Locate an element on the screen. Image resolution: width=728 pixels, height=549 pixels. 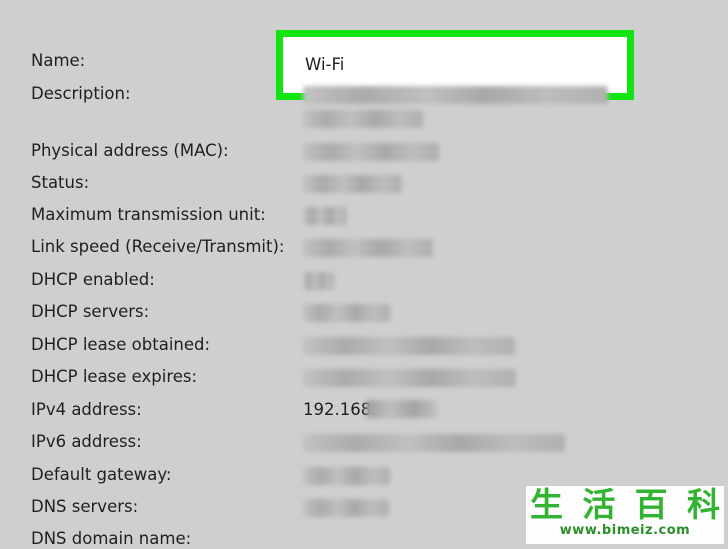
link-speed-label: Link speed (Receive/Transmit): is located at coordinates (158, 246).